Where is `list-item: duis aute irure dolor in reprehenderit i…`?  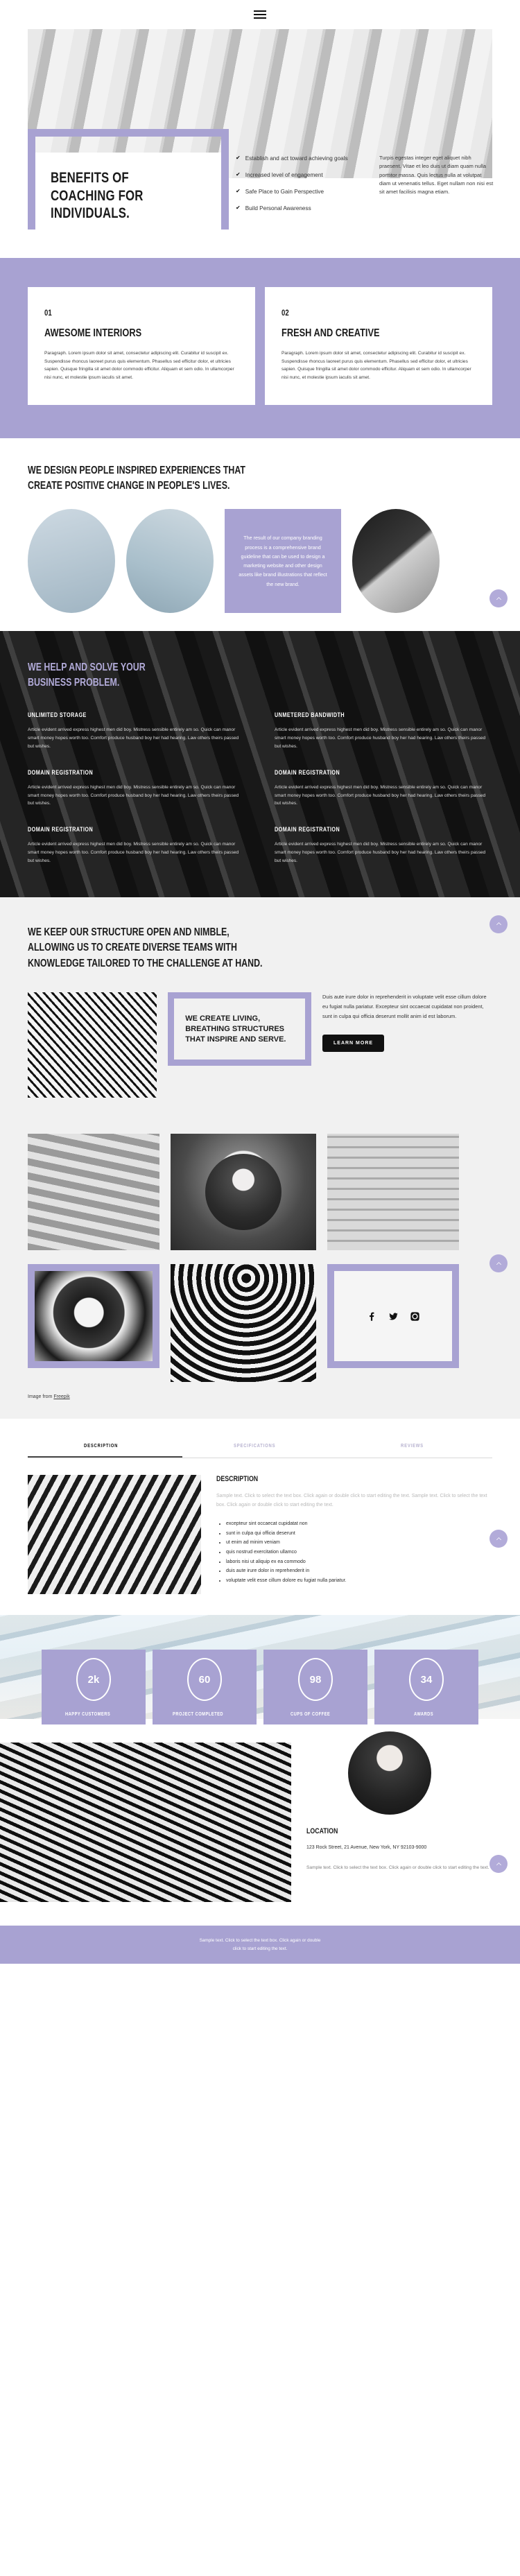 list-item: duis aute irure dolor in reprehenderit i… is located at coordinates (359, 1571).